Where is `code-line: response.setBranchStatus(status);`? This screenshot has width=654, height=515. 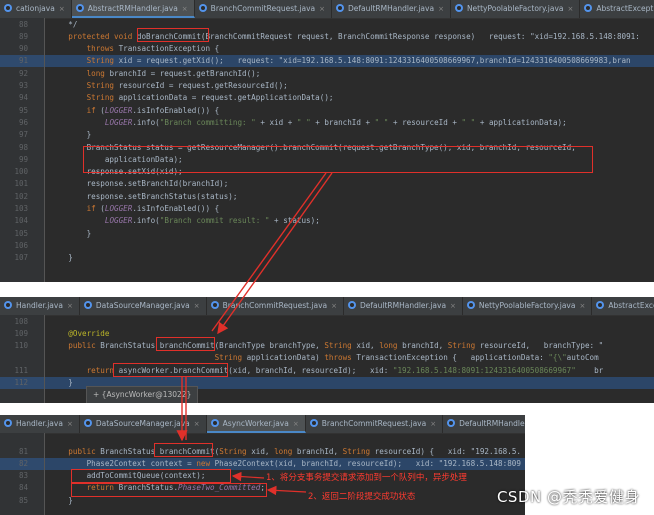
code-line: response.setBranchStatus(status); is located at coordinates (144, 196).